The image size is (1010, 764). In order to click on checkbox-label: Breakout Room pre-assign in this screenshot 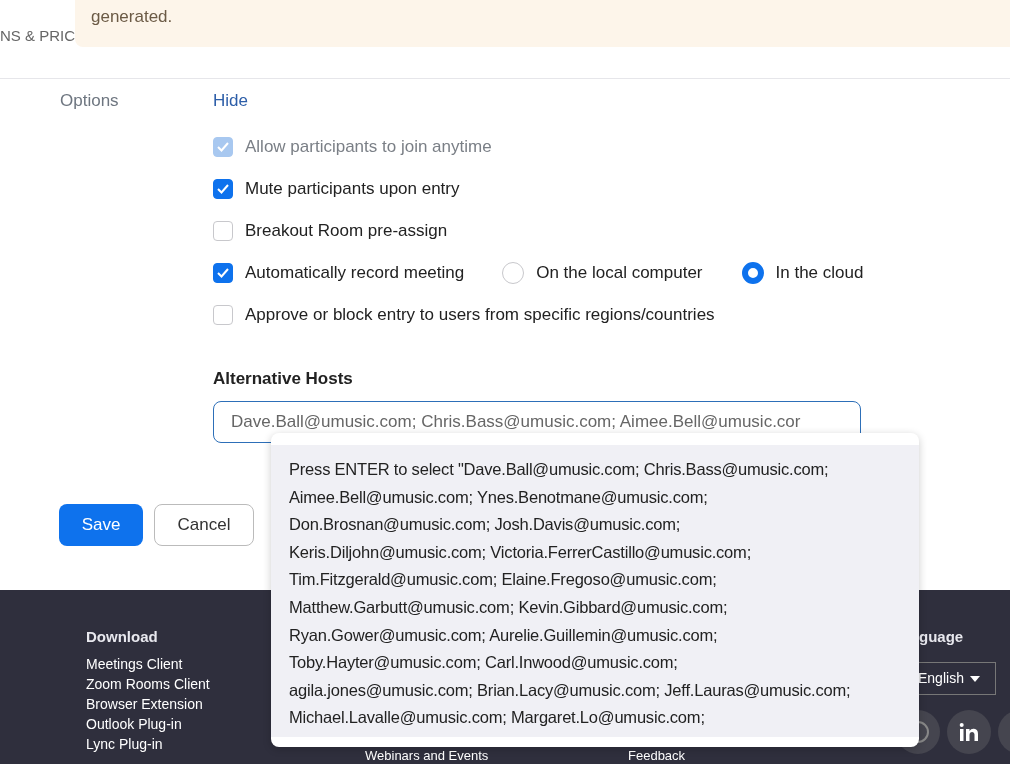, I will do `click(346, 231)`.